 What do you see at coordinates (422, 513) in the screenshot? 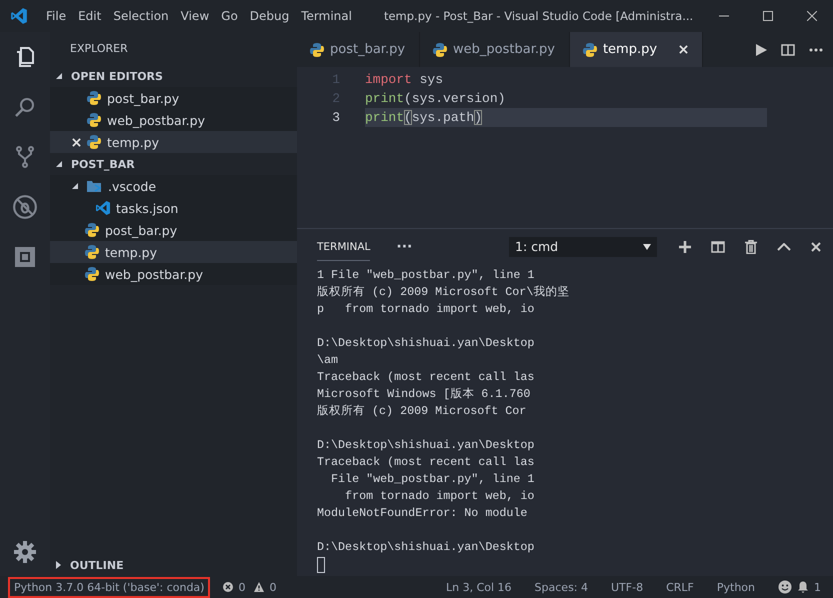
I see `terminal-line: ModuleNotFoundError: No module` at bounding box center [422, 513].